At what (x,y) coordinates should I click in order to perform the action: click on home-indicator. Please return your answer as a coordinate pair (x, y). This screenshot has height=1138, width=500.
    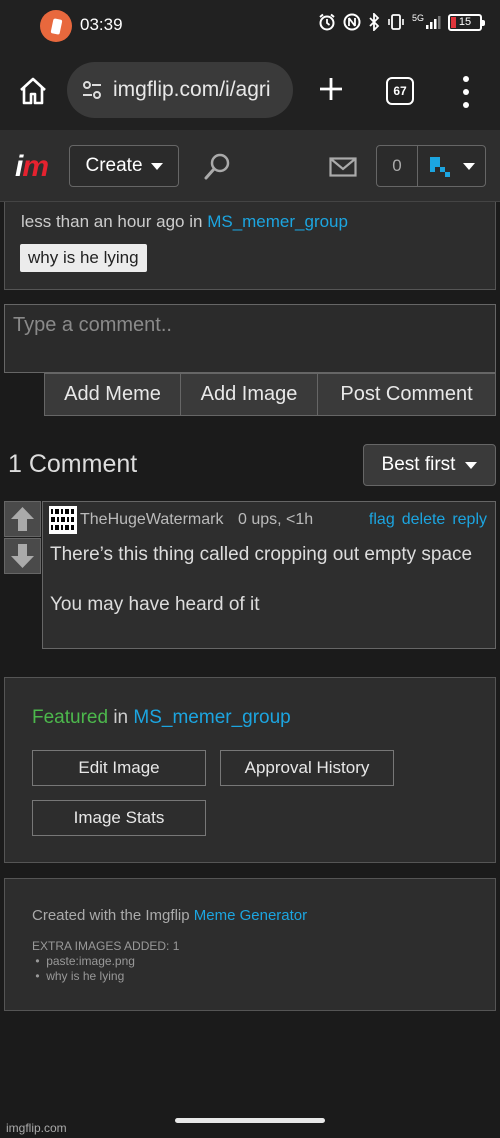
    Looking at the image, I should click on (250, 1120).